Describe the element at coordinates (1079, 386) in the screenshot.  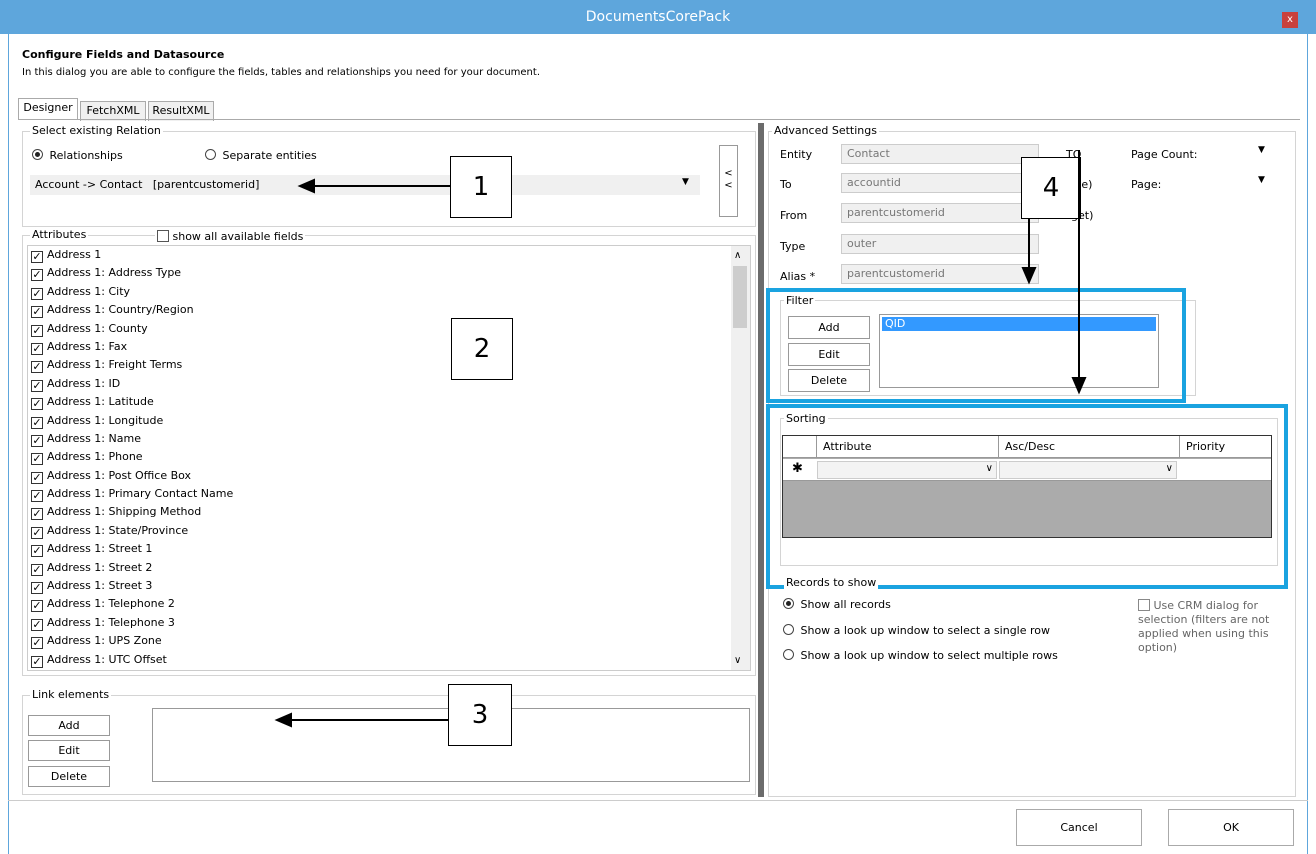
I see `arrow-4b-head` at that location.